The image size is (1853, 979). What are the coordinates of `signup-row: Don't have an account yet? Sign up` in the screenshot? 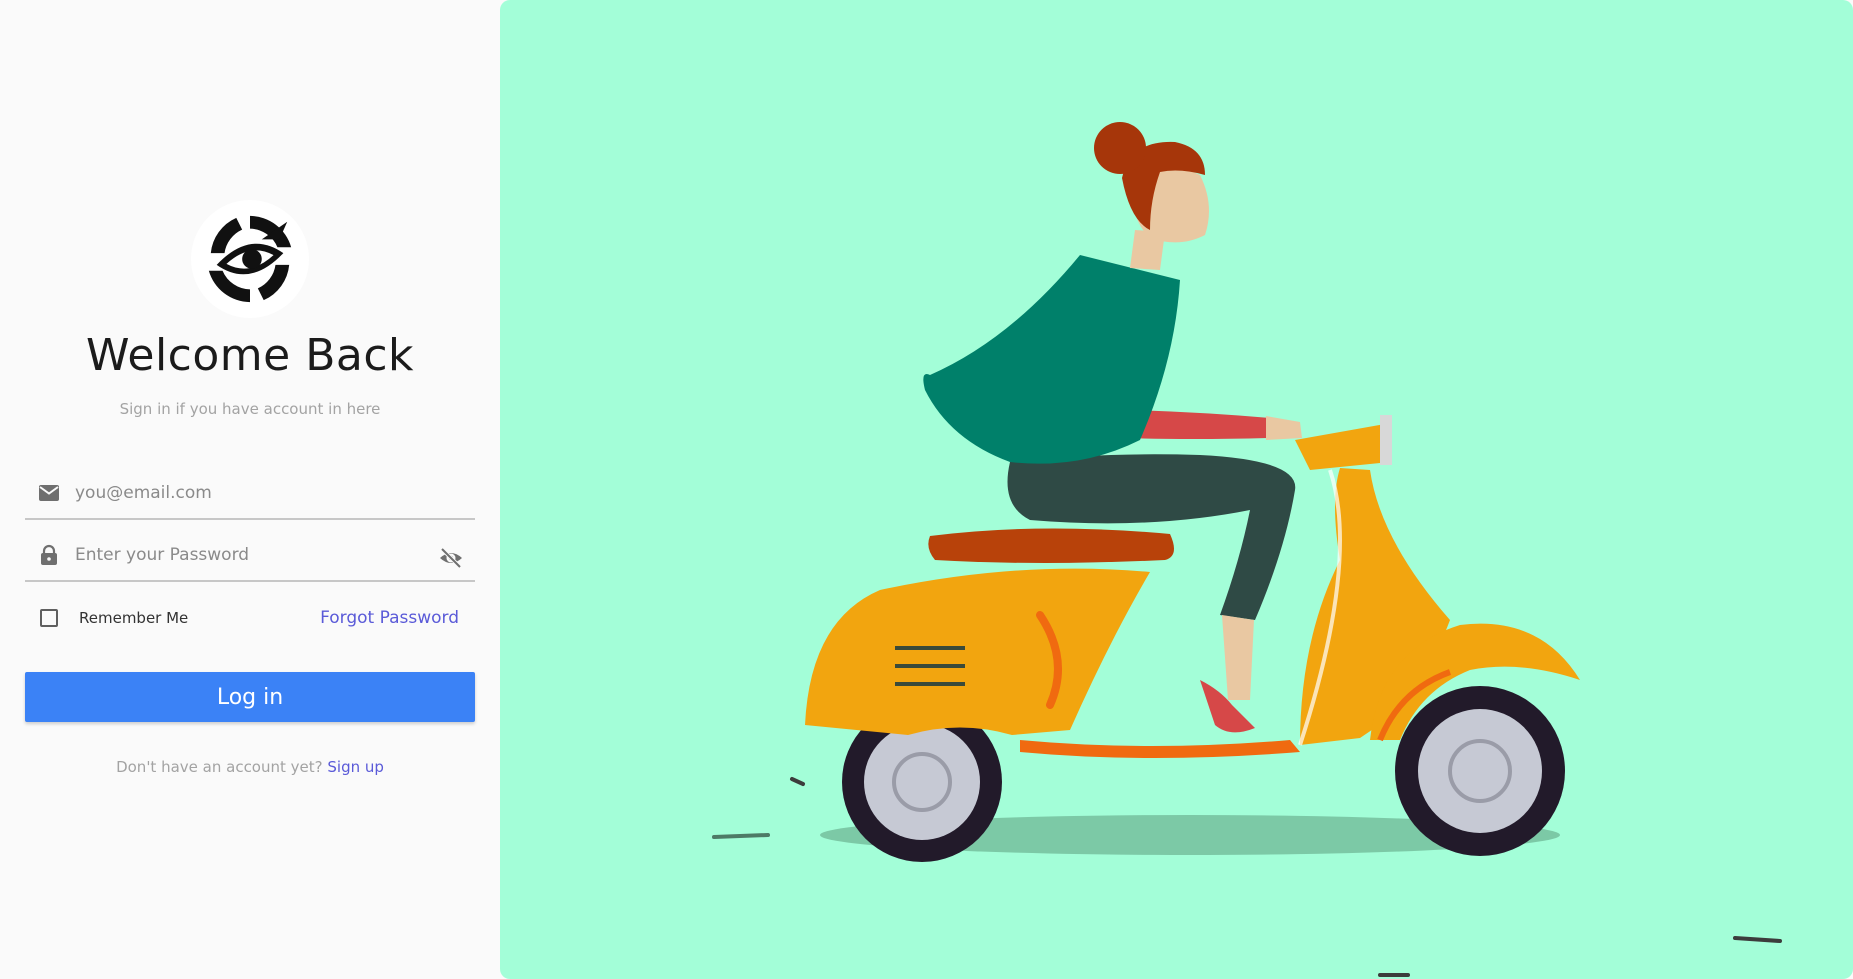 It's located at (250, 767).